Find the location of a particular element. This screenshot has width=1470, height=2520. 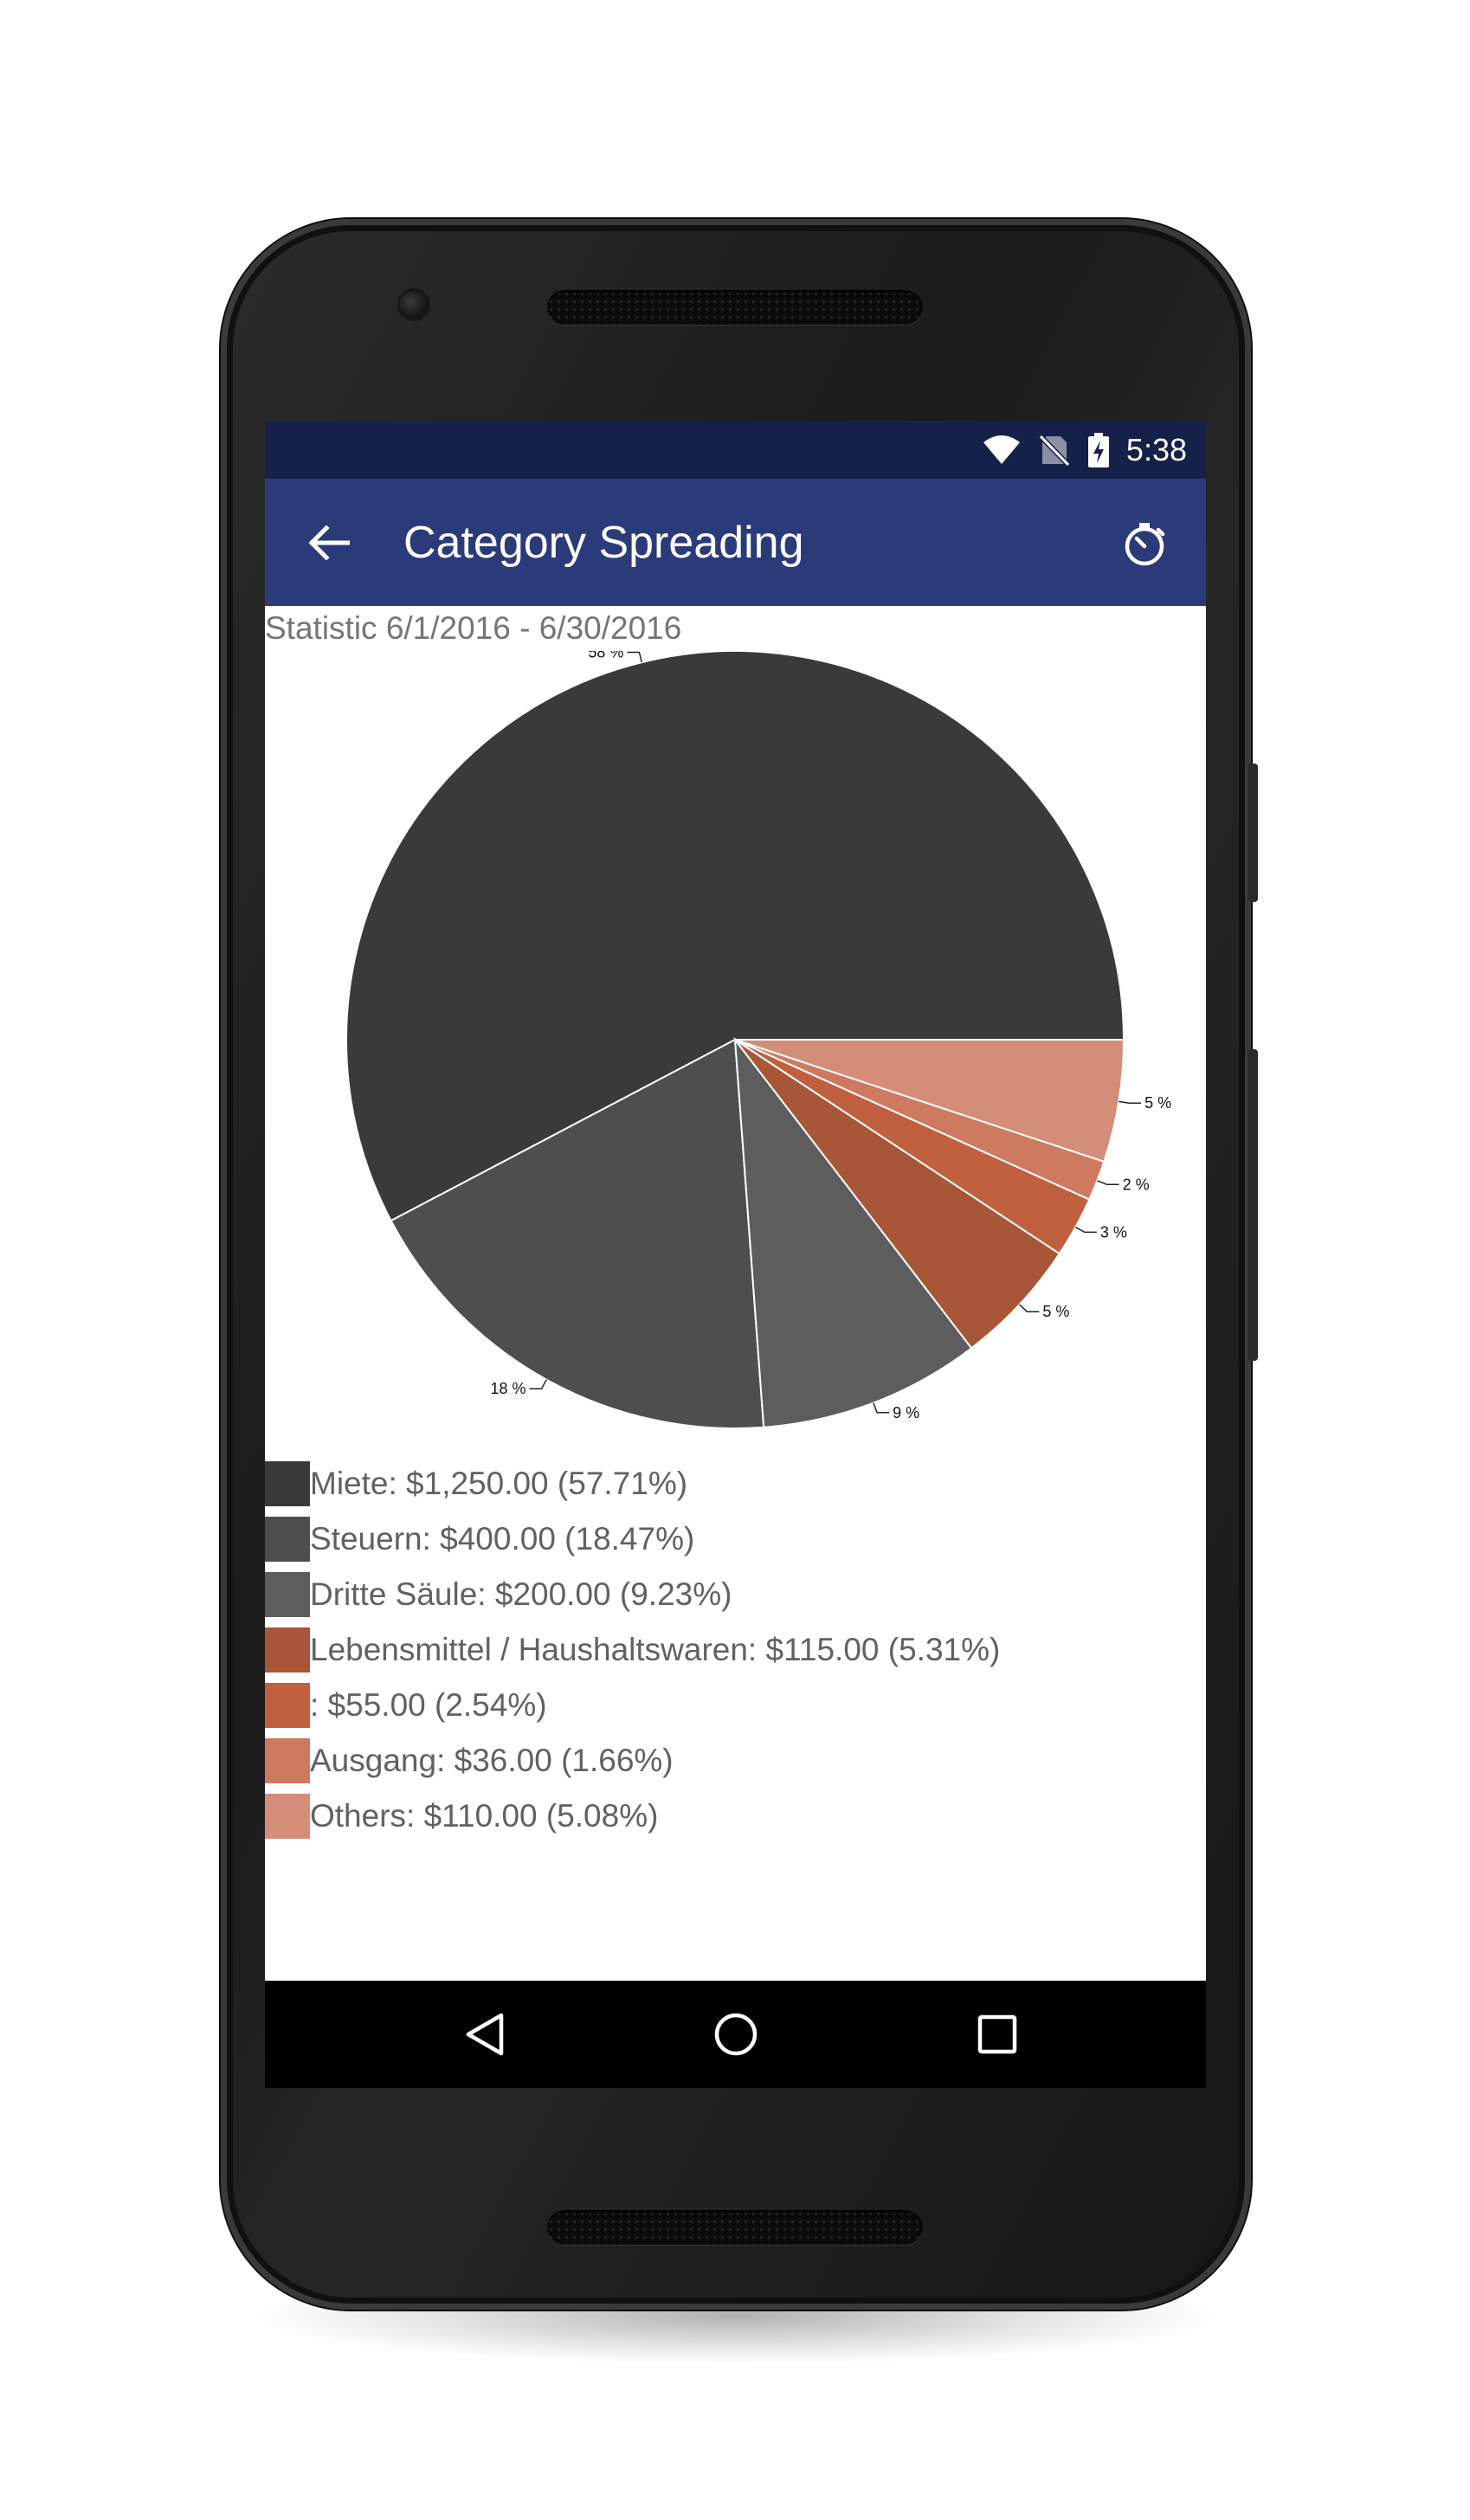

slice-percent-label: 9 % is located at coordinates (906, 1412).